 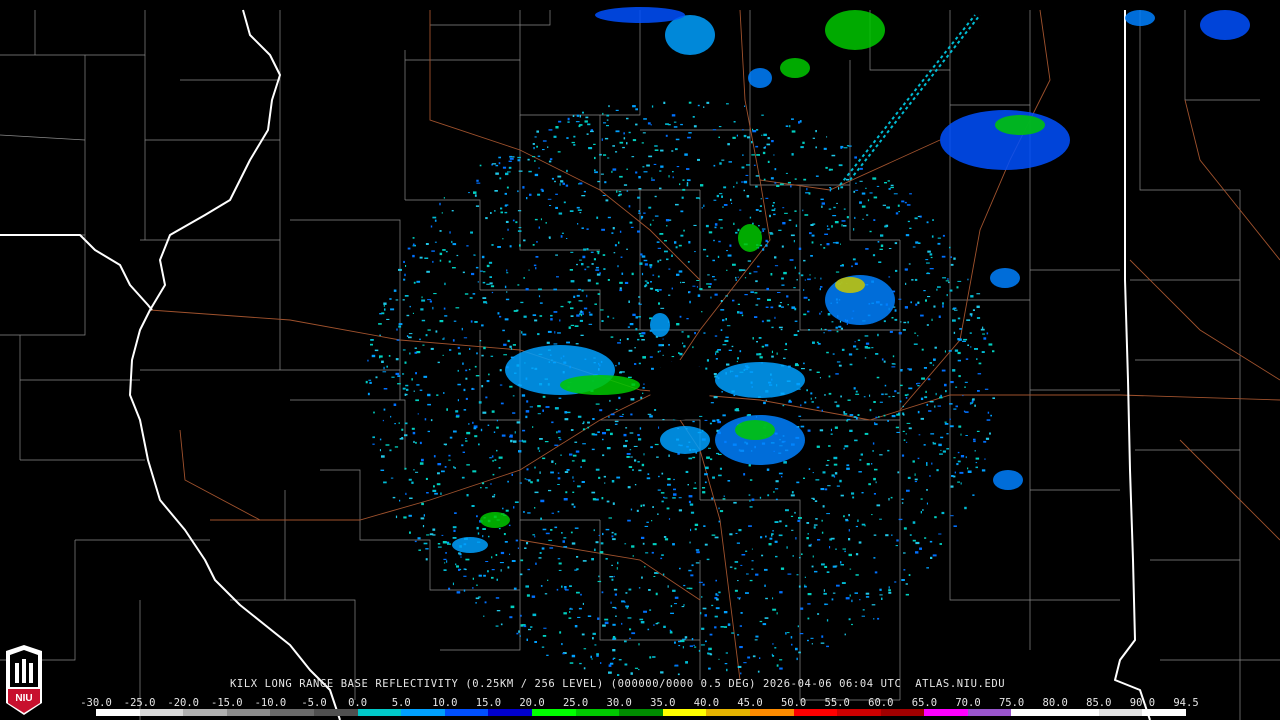 What do you see at coordinates (750, 238) in the screenshot?
I see `echo-cell` at bounding box center [750, 238].